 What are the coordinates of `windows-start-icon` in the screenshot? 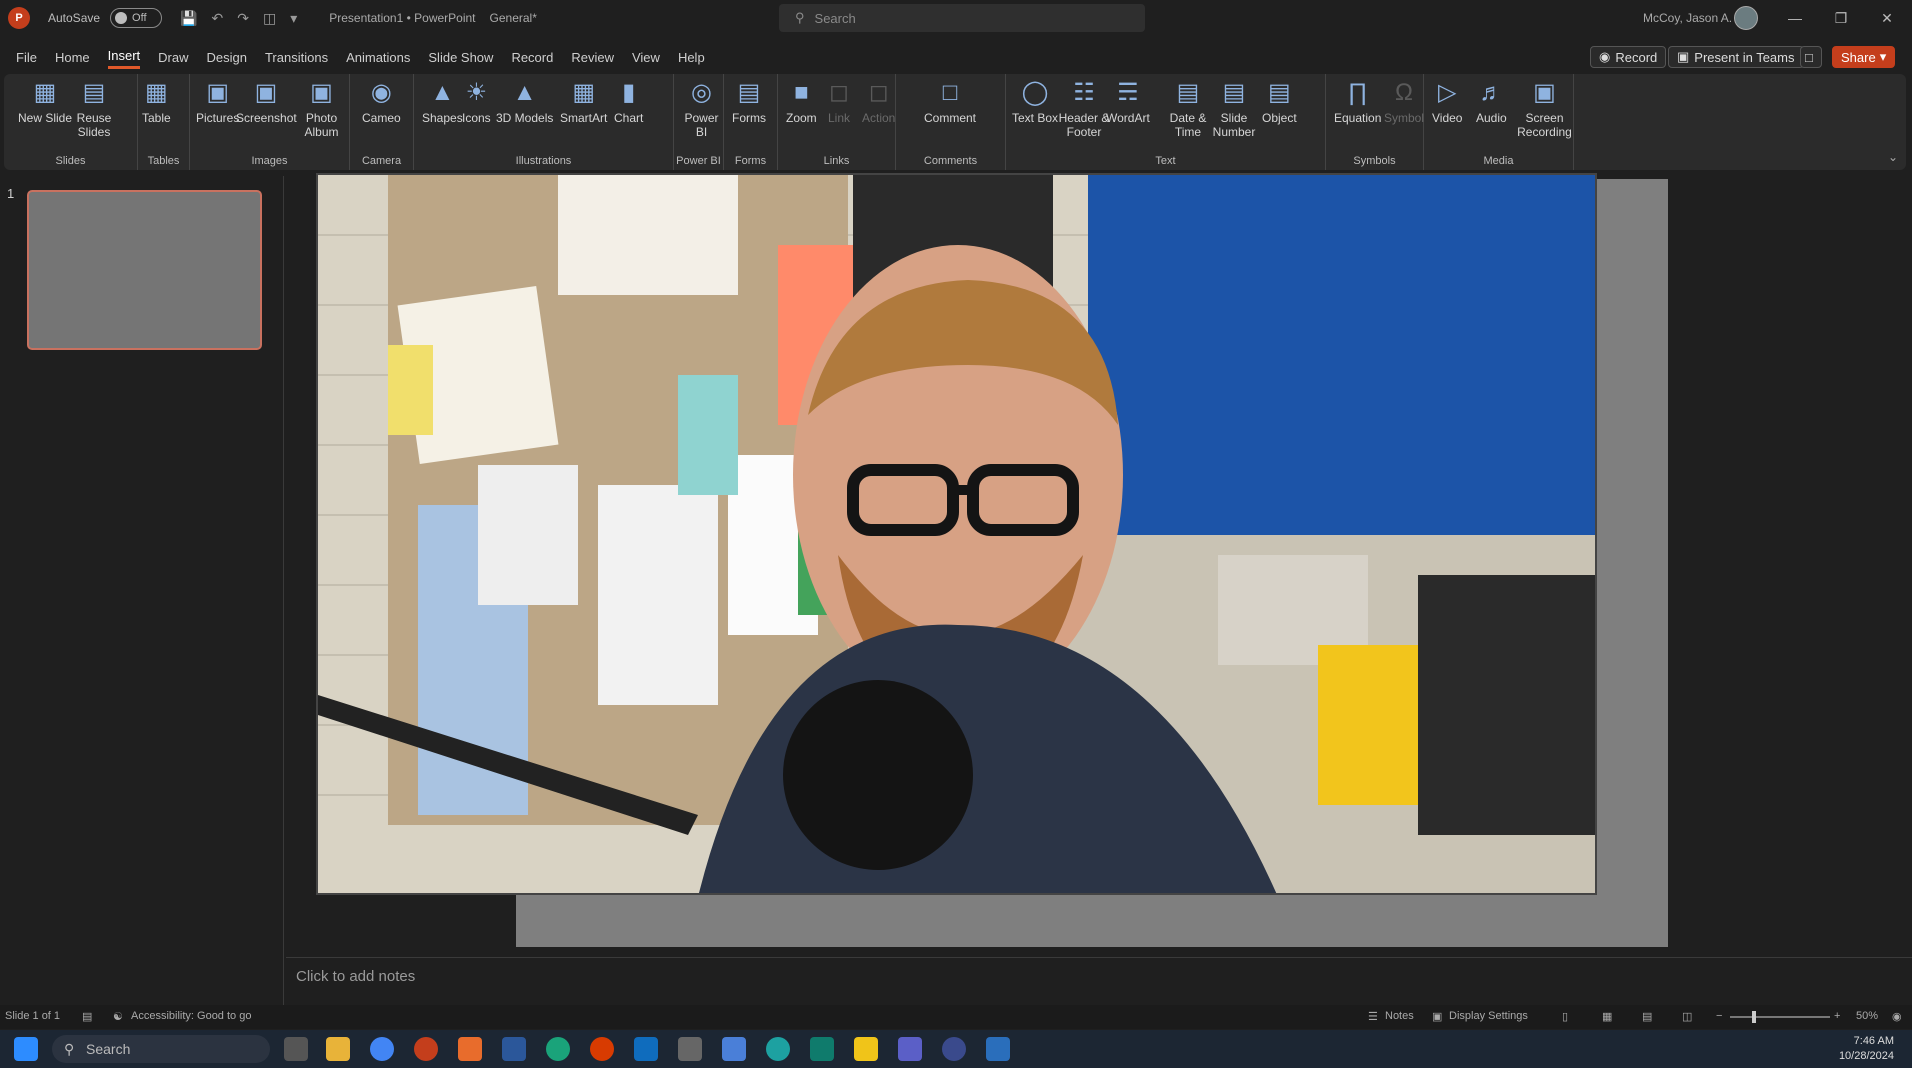 It's located at (26, 1049).